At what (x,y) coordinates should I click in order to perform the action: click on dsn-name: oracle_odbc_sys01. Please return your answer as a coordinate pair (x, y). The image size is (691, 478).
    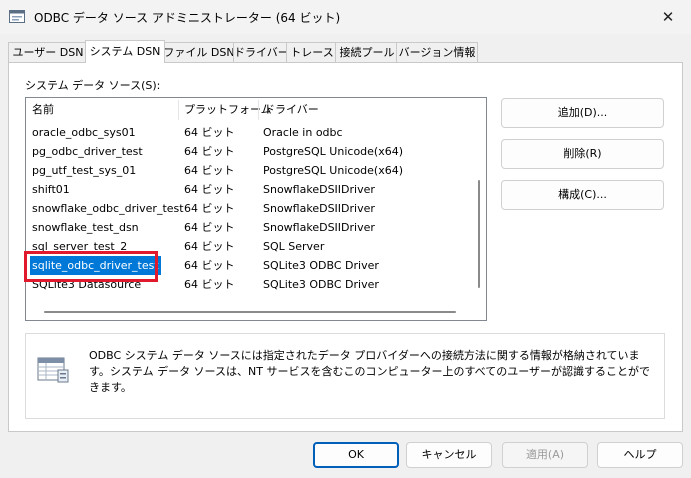
    Looking at the image, I should click on (84, 132).